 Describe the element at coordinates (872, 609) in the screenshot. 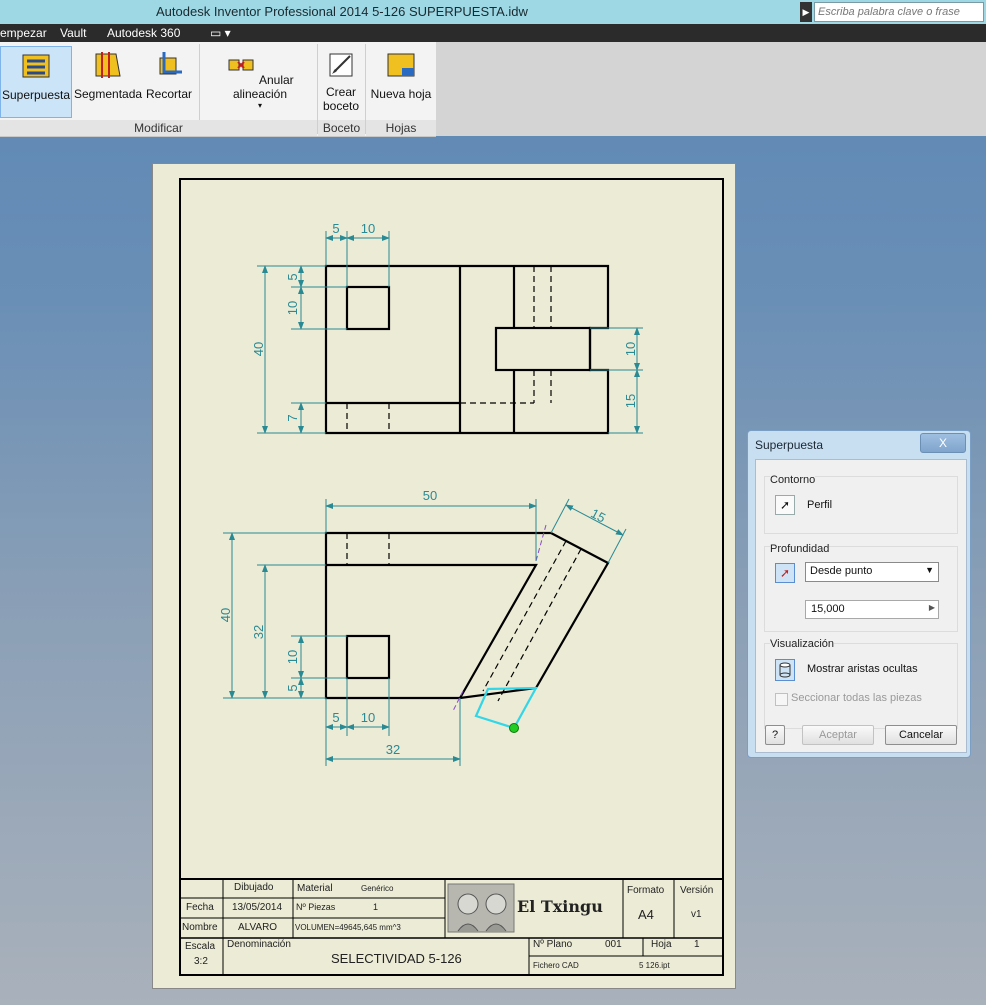

I see `depth-value-input: 15,000 ▶` at that location.